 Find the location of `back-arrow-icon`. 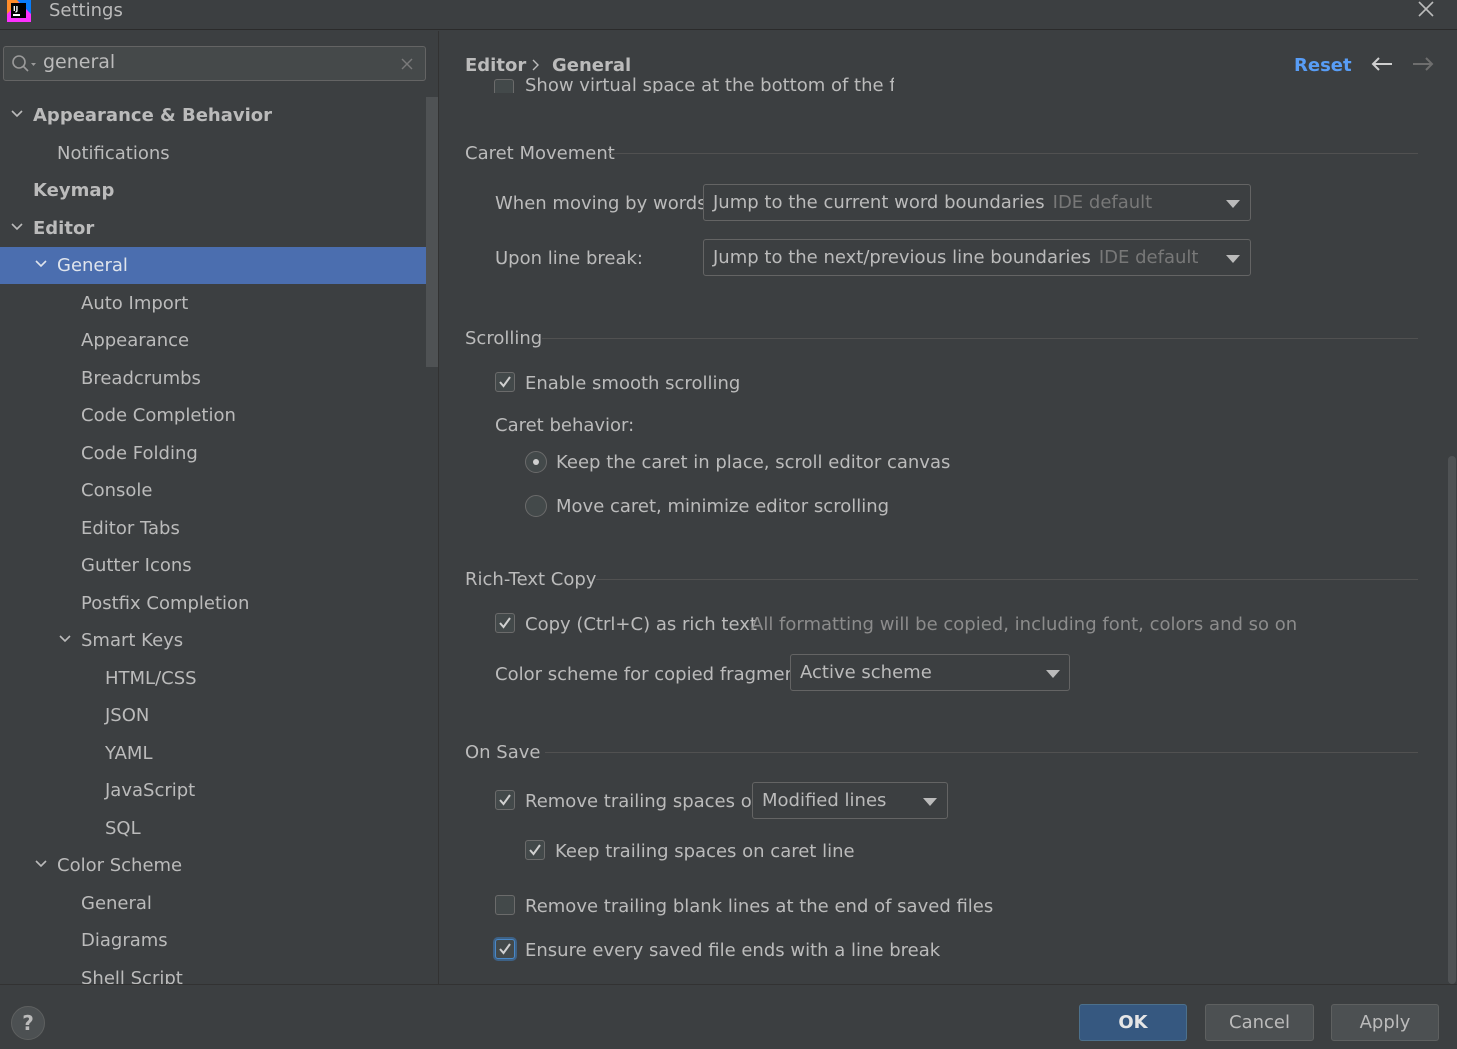

back-arrow-icon is located at coordinates (1382, 64).